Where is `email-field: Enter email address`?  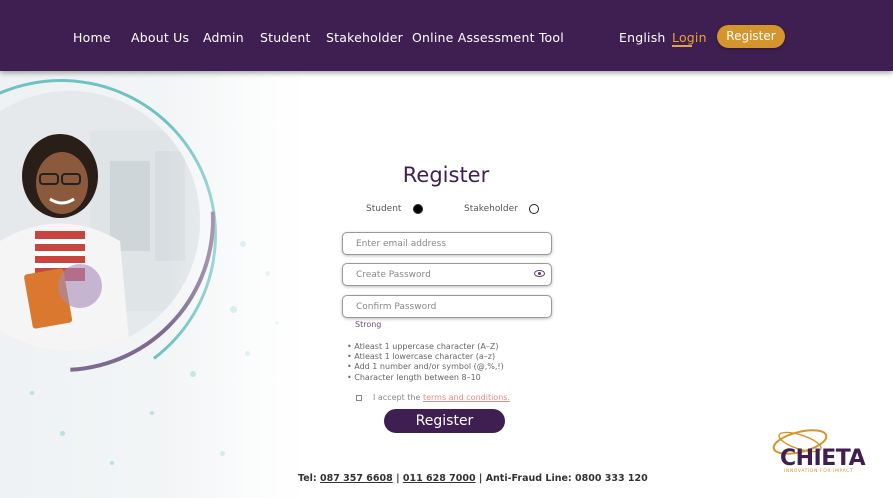 email-field: Enter email address is located at coordinates (447, 243).